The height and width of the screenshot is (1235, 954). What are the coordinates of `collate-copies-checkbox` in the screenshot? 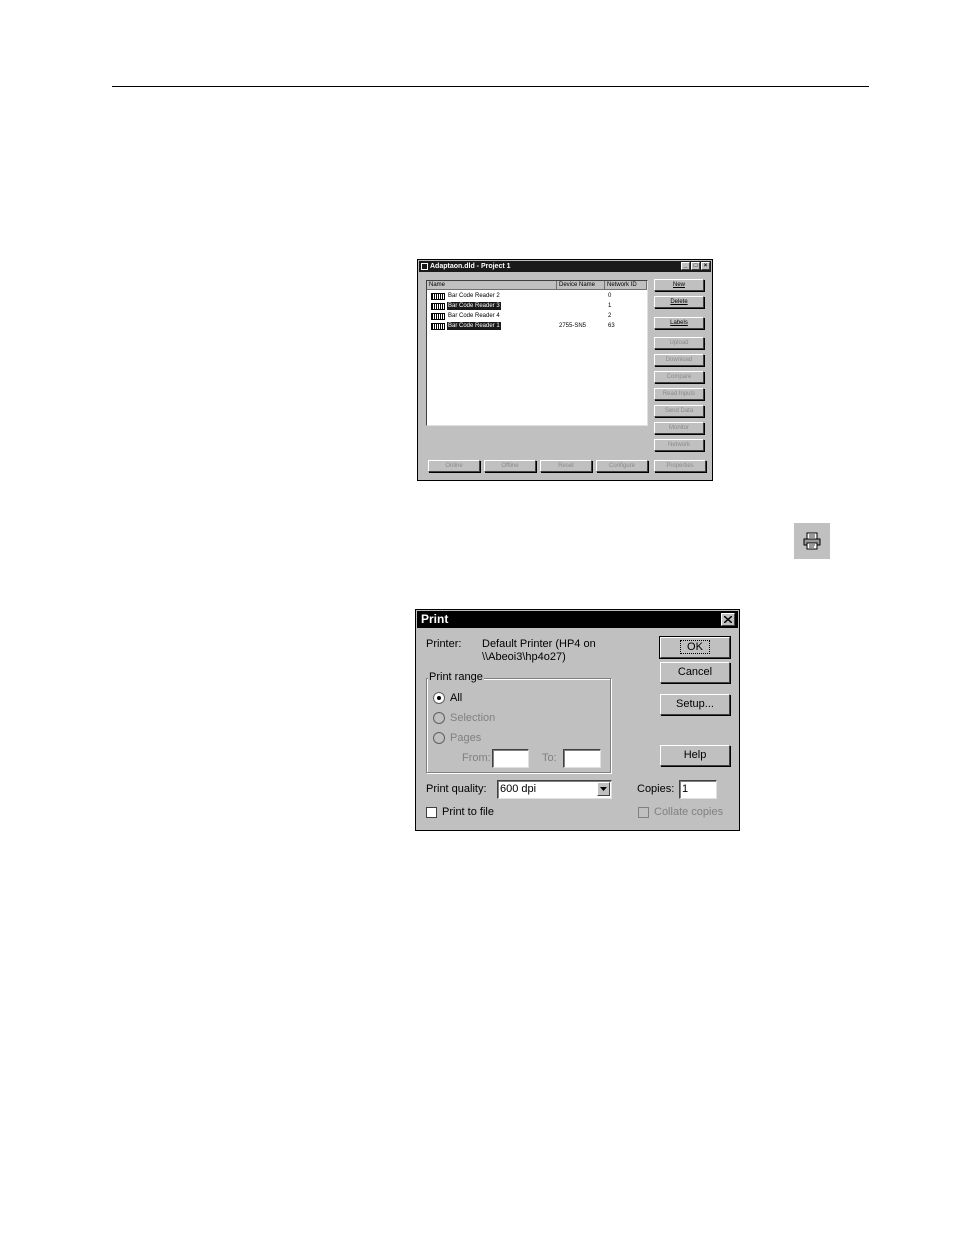 It's located at (643, 812).